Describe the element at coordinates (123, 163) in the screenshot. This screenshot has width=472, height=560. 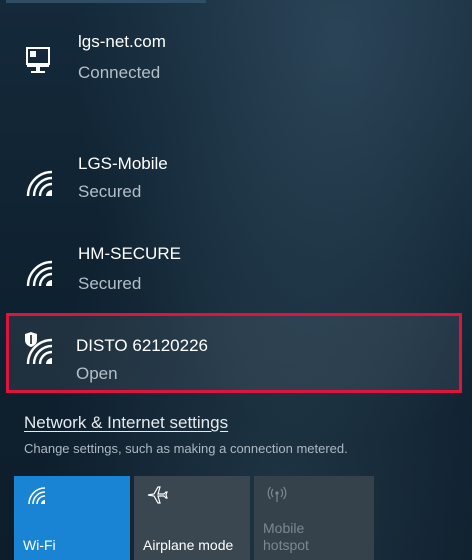
I see `network-name: LGS-Mobile` at that location.